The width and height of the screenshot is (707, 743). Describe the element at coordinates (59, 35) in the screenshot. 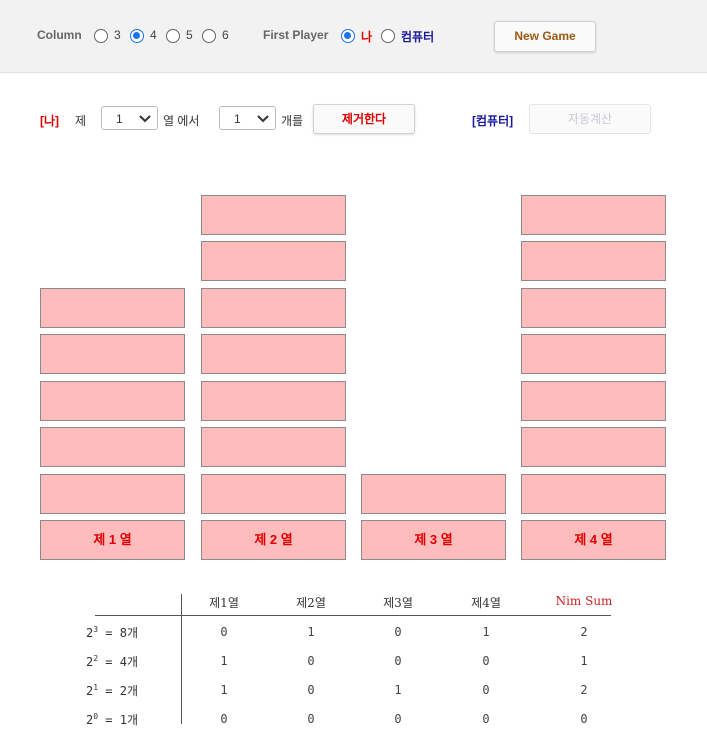

I see `column-label: Column` at that location.